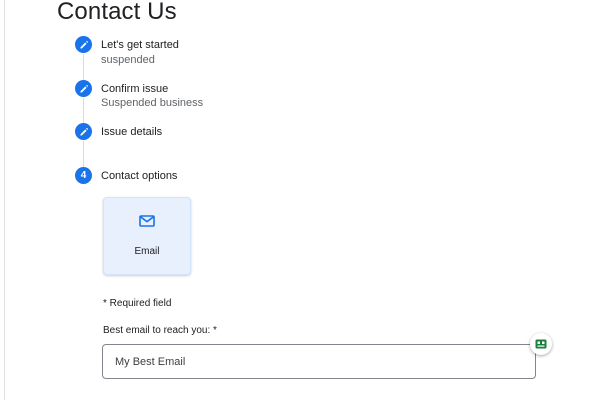  What do you see at coordinates (152, 103) in the screenshot?
I see `step-2-subtitle: Suspended business` at bounding box center [152, 103].